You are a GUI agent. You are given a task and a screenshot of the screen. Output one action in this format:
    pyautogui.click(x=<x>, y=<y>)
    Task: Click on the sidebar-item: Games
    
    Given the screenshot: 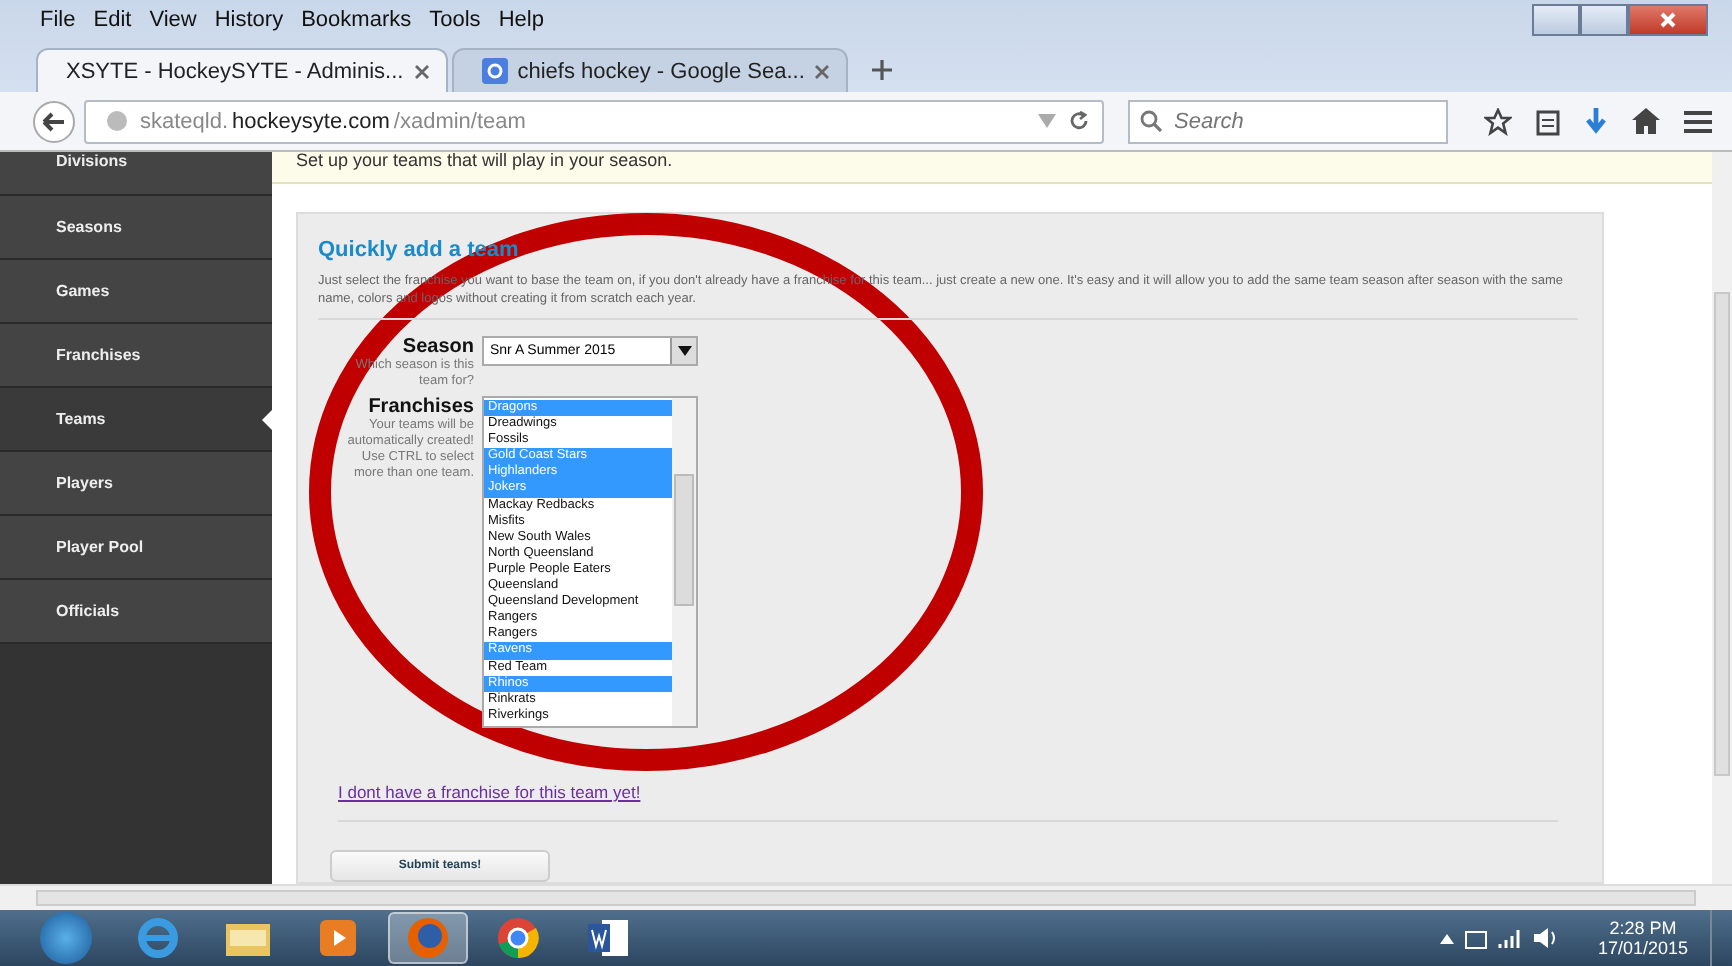 What is the action you would take?
    pyautogui.click(x=136, y=292)
    